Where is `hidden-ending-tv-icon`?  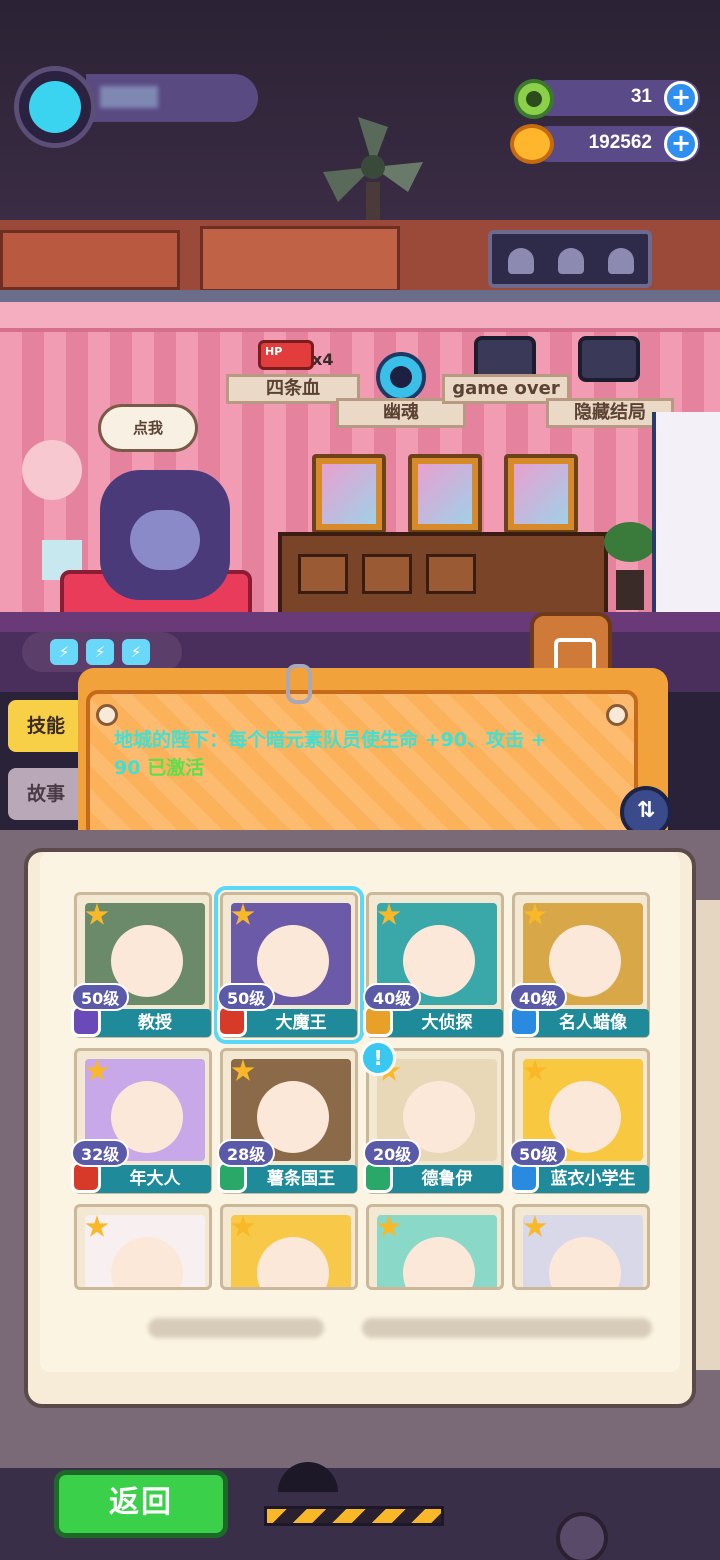 hidden-ending-tv-icon is located at coordinates (609, 359).